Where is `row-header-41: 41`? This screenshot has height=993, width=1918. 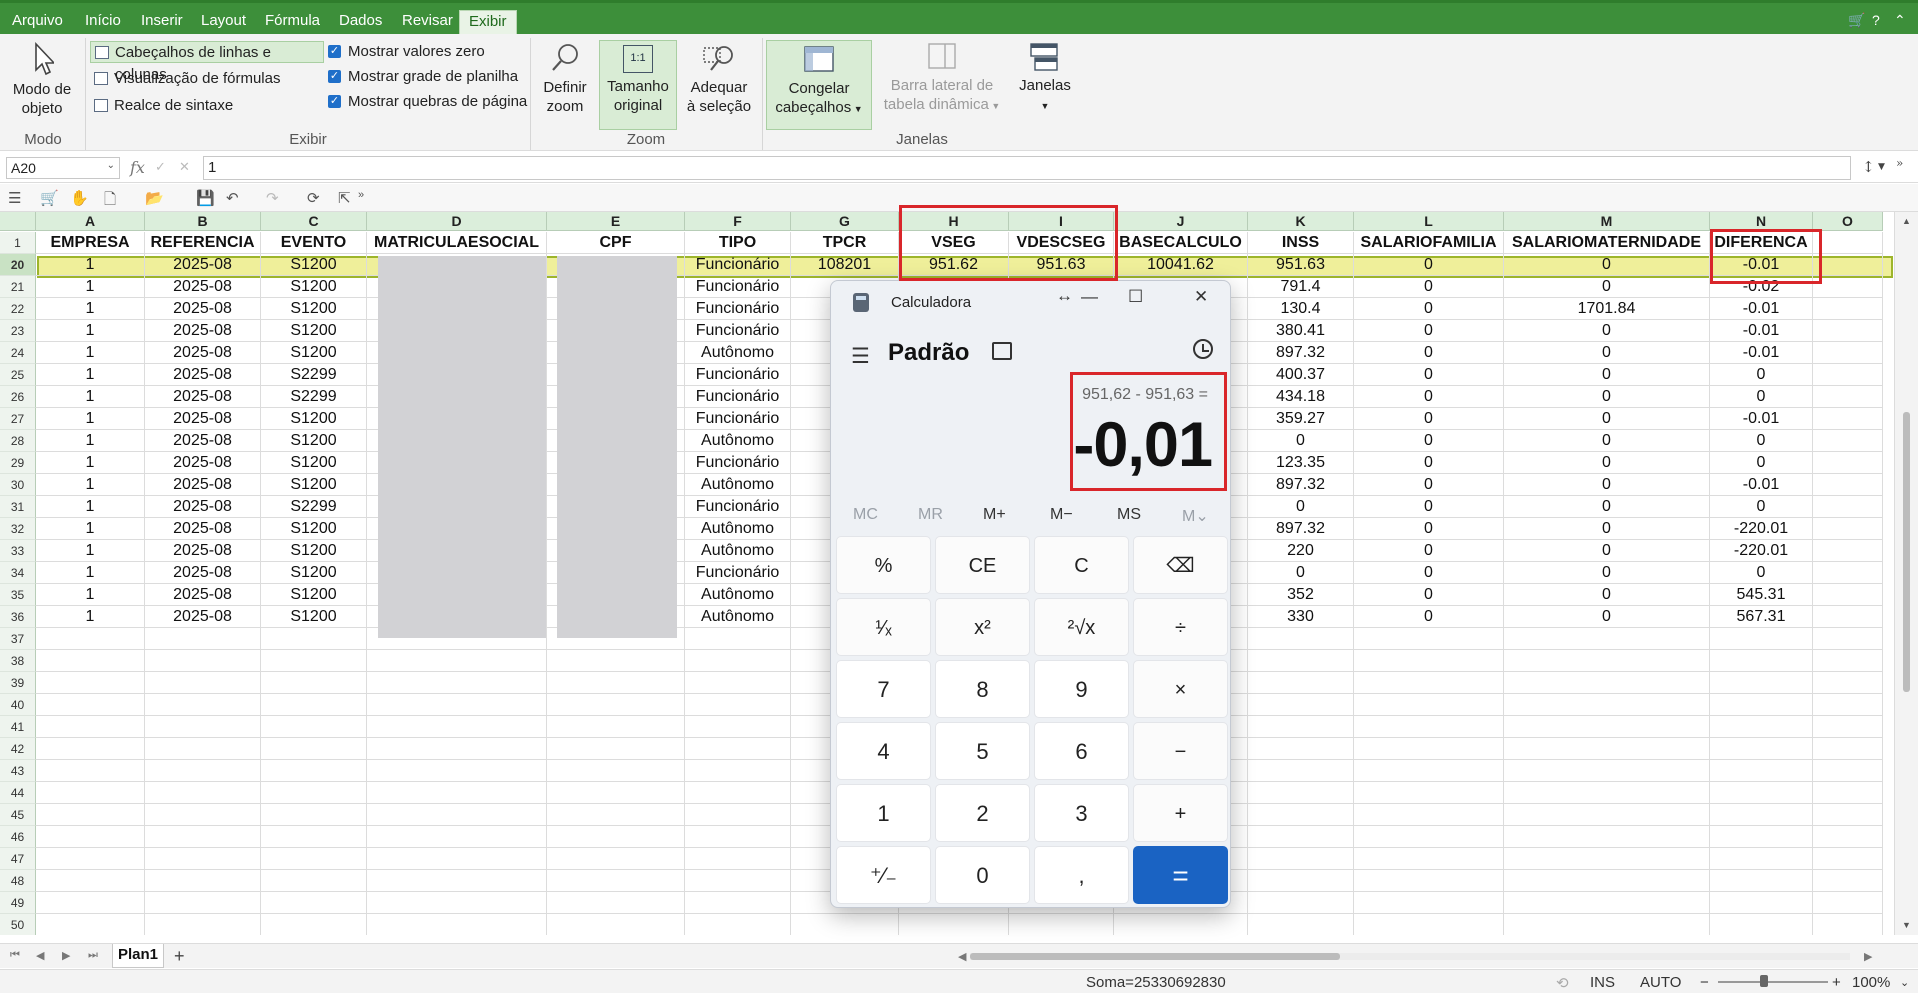
row-header-41: 41 is located at coordinates (18, 727).